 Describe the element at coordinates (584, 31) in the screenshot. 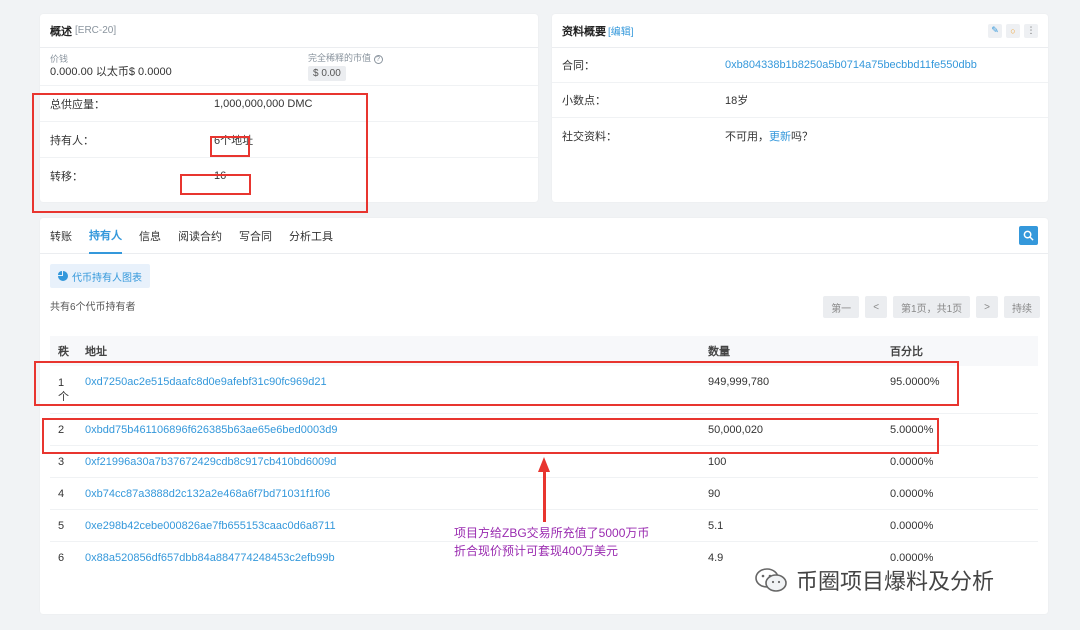

I see `profile-title: 资料概要` at that location.